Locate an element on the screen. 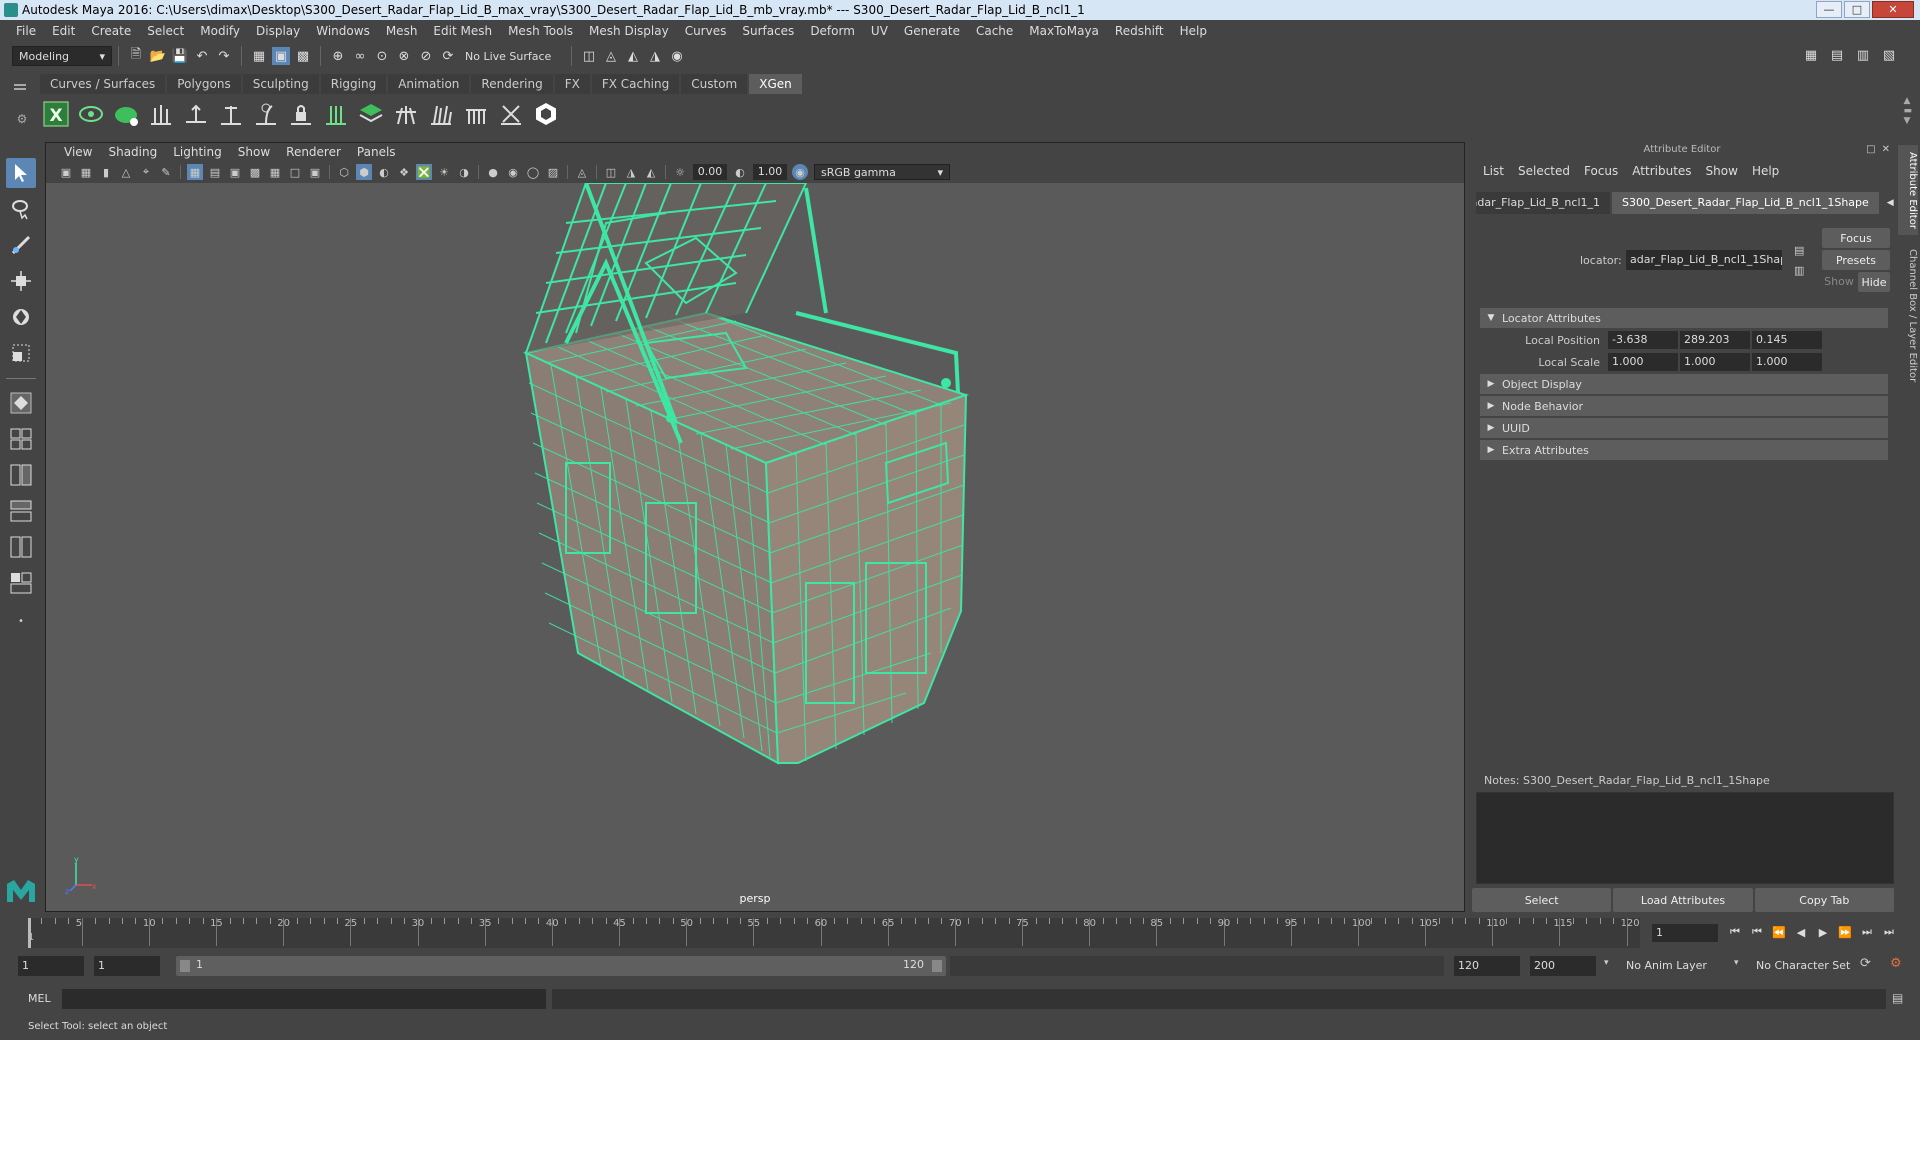 Image resolution: width=1920 pixels, height=1158 pixels. toolbox-expand-icon: • is located at coordinates (21, 621).